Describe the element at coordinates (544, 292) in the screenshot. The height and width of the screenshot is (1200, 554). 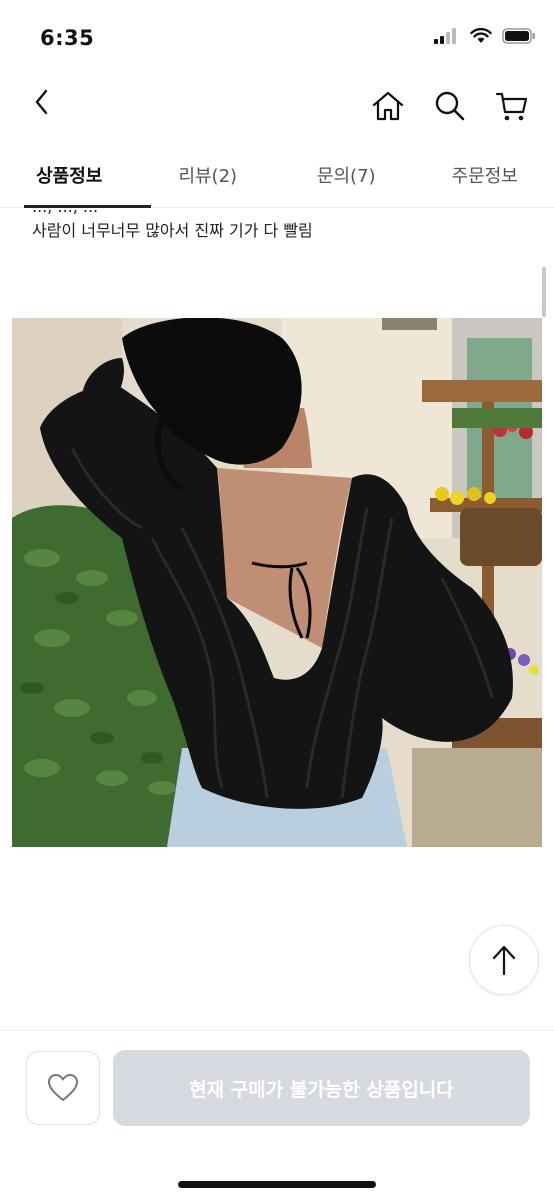
I see `scrollbar` at that location.